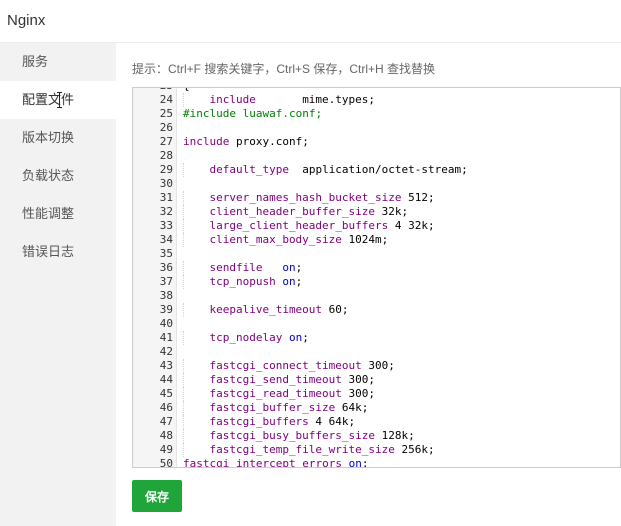 The height and width of the screenshot is (526, 621). What do you see at coordinates (58, 252) in the screenshot?
I see `sidebar-item-error-log: 错误日志` at bounding box center [58, 252].